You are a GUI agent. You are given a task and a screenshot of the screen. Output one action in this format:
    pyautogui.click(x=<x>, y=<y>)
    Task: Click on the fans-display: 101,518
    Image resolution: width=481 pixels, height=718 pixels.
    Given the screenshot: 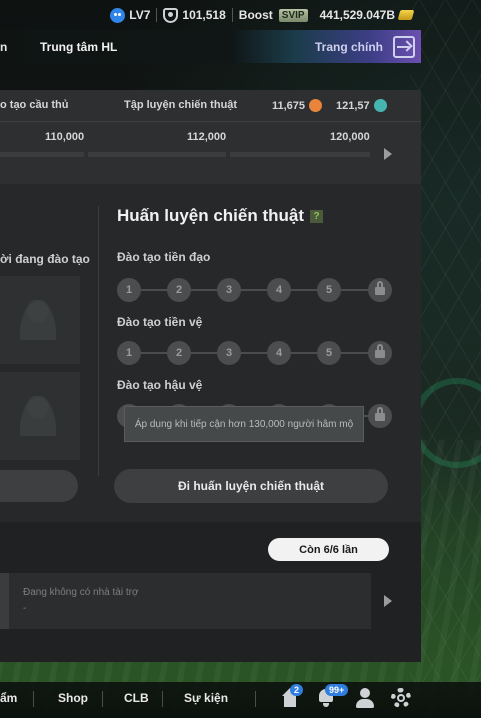 What is the action you would take?
    pyautogui.click(x=194, y=15)
    